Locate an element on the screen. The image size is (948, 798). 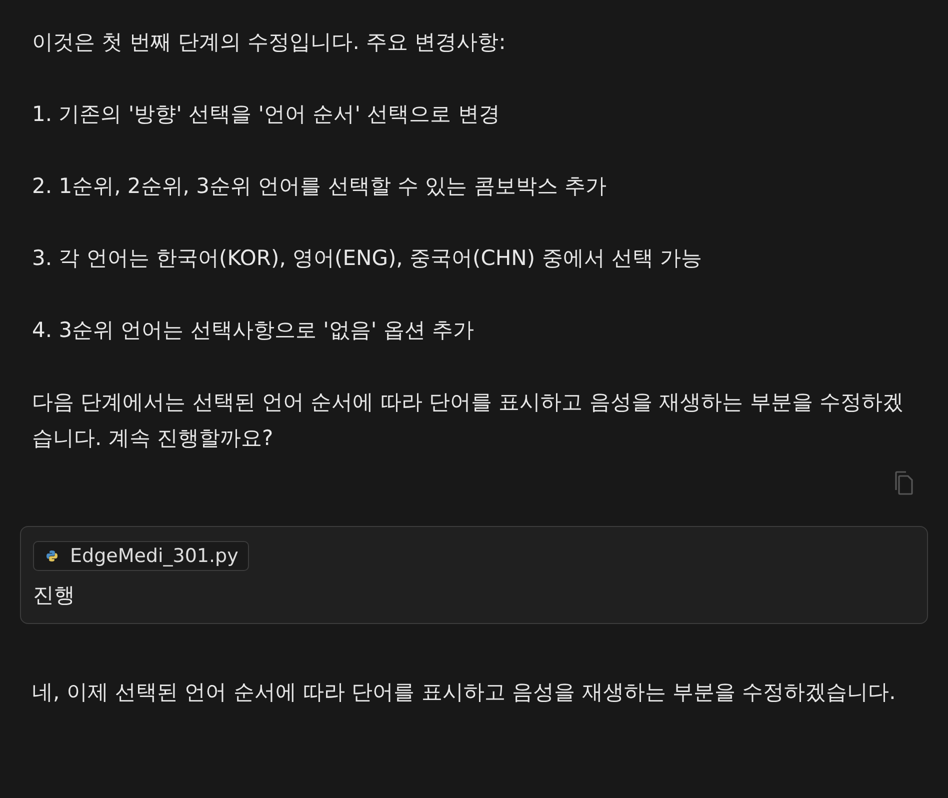
message-text: 이것은 첫 번째 단계의 수정입니다. 주요 변경사항: is located at coordinates (269, 42).